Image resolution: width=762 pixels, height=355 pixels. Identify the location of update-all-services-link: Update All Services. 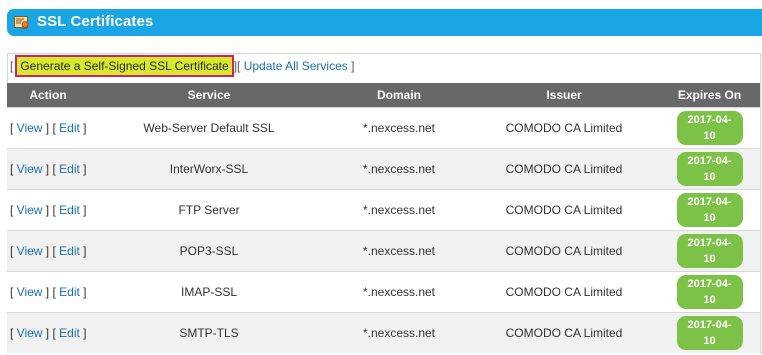
(296, 66).